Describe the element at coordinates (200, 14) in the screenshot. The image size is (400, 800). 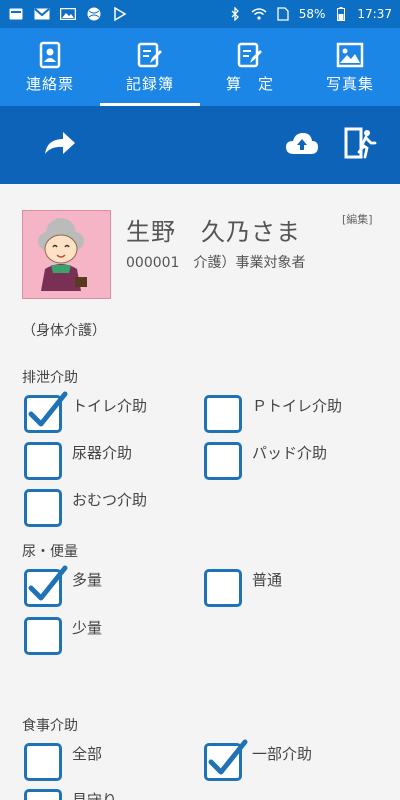
I see `status-bar: 58% 17:37` at that location.